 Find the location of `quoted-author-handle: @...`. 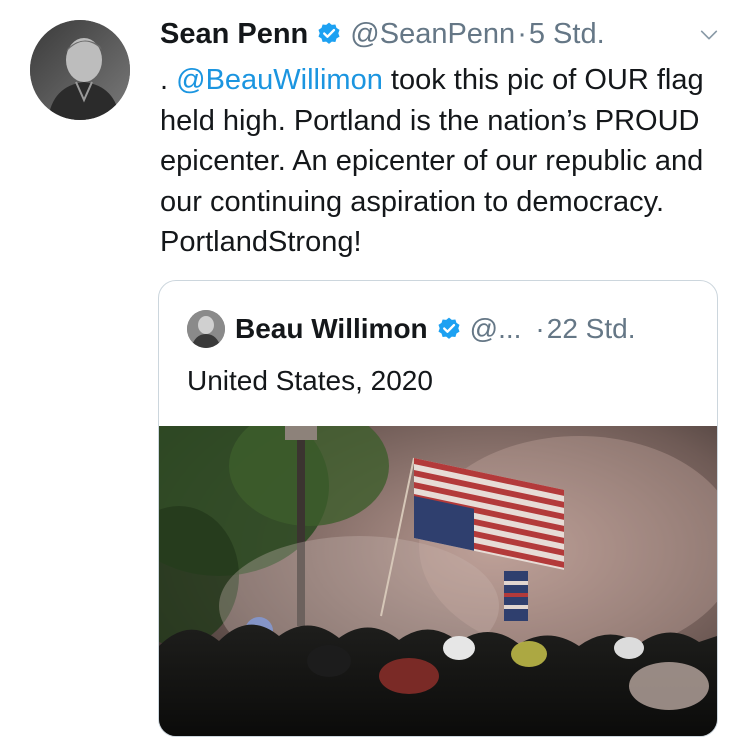

quoted-author-handle: @... is located at coordinates (496, 329).